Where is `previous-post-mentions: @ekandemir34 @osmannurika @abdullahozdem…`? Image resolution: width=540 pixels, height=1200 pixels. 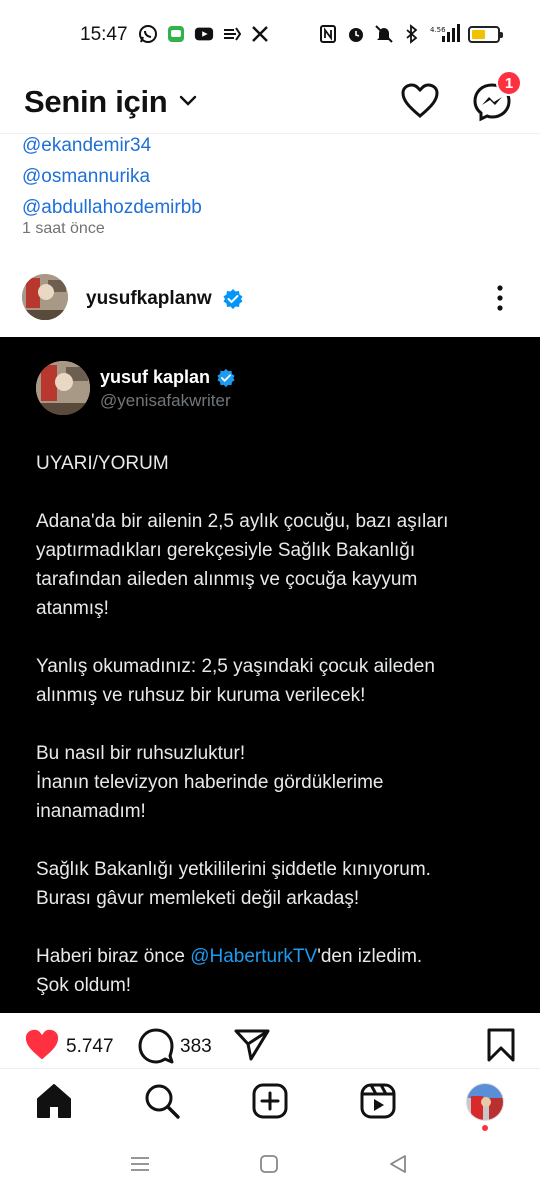 previous-post-mentions: @ekandemir34 @osmannurika @abdullahozdem… is located at coordinates (272, 176).